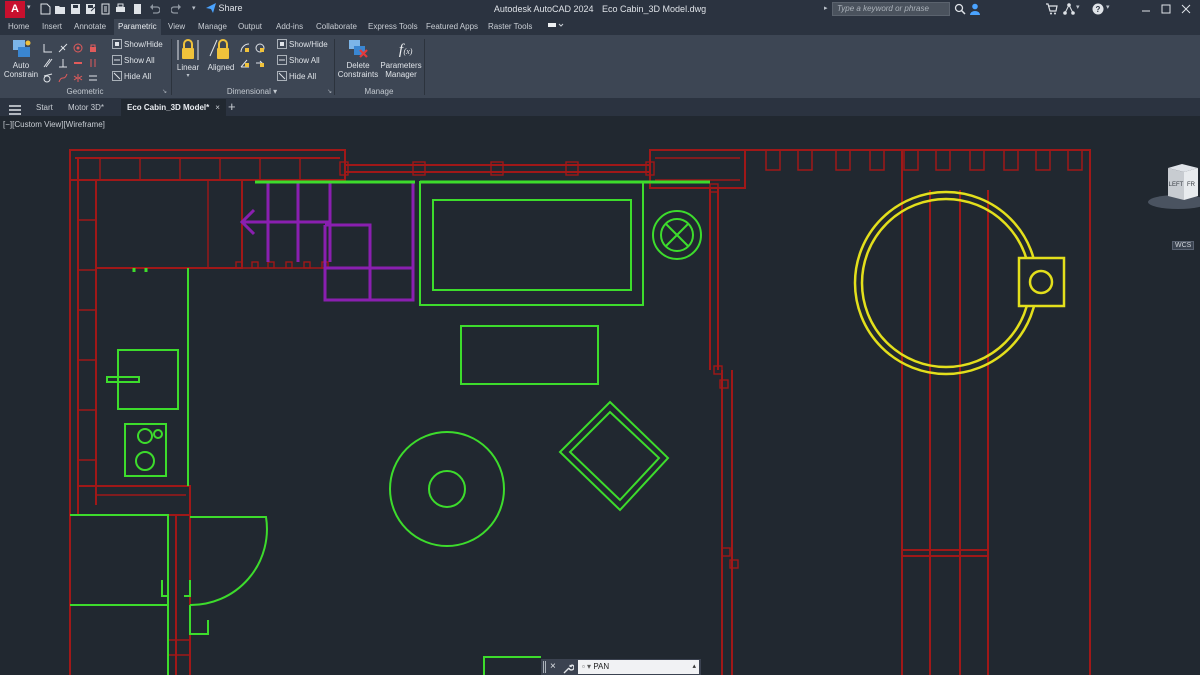 This screenshot has width=1200, height=675. Describe the element at coordinates (137, 9) in the screenshot. I see `publish-icon` at that location.